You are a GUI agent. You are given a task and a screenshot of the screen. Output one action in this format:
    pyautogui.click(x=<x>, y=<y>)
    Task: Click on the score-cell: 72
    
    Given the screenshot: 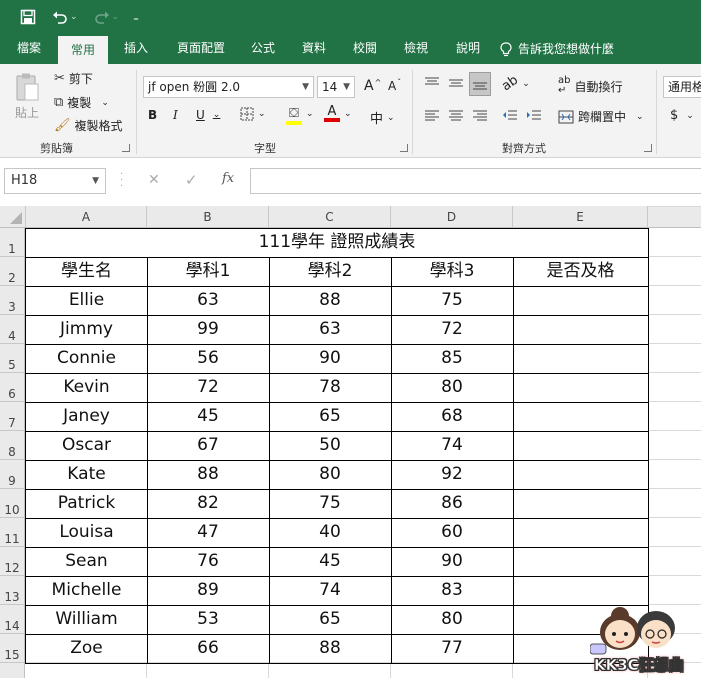 What is the action you would take?
    pyautogui.click(x=208, y=387)
    